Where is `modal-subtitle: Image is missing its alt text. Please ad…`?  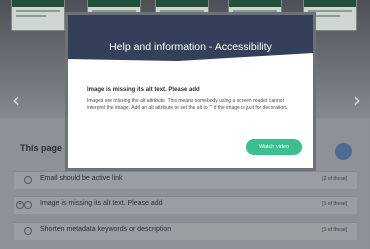
modal-subtitle: Image is missing its alt text. Please ad… is located at coordinates (143, 90).